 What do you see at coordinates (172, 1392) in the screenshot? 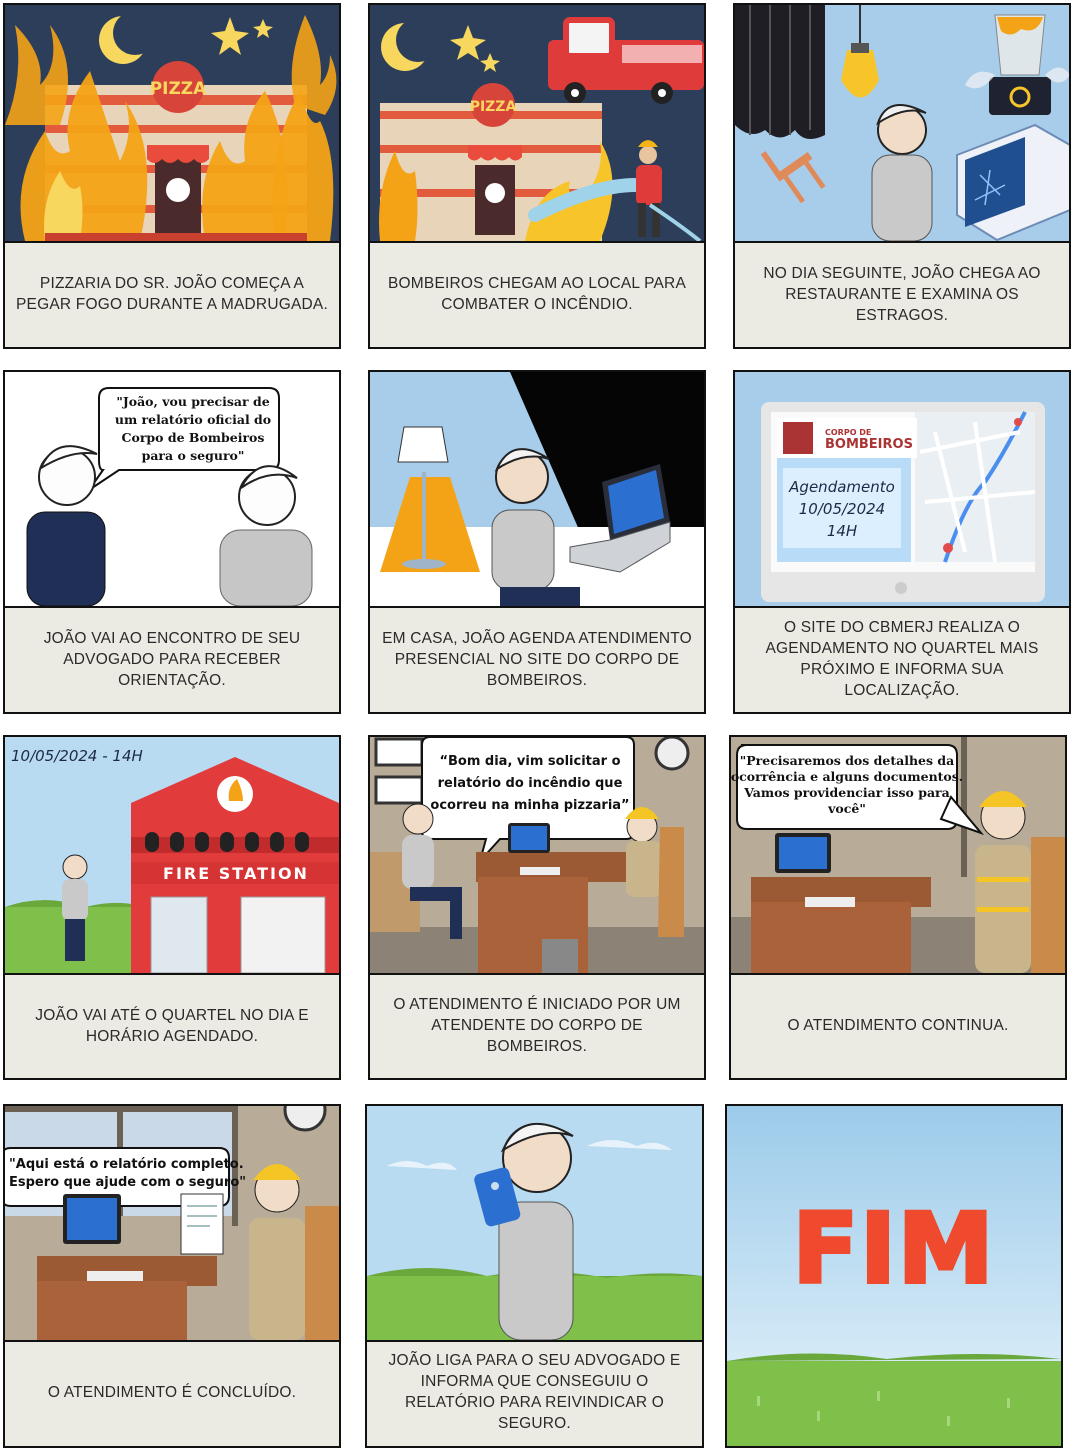
I see `panel-10-caption: O ATENDIMENTO É CONCLUÍDO.` at bounding box center [172, 1392].